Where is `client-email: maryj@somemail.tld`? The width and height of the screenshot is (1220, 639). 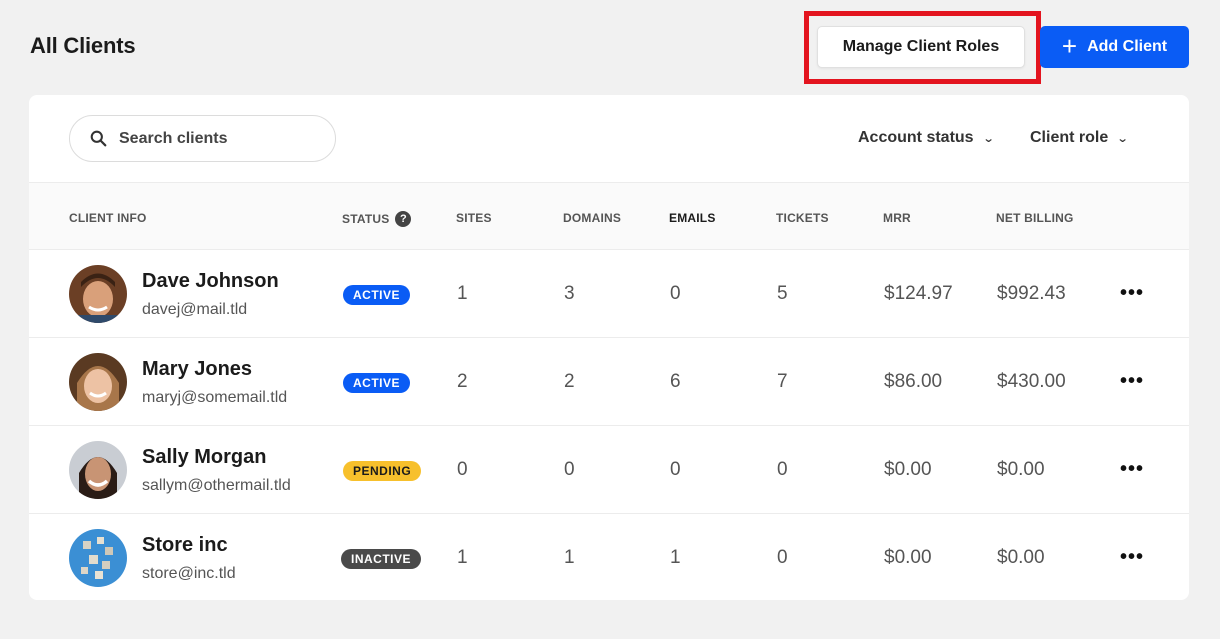
client-email: maryj@somemail.tld is located at coordinates (215, 397).